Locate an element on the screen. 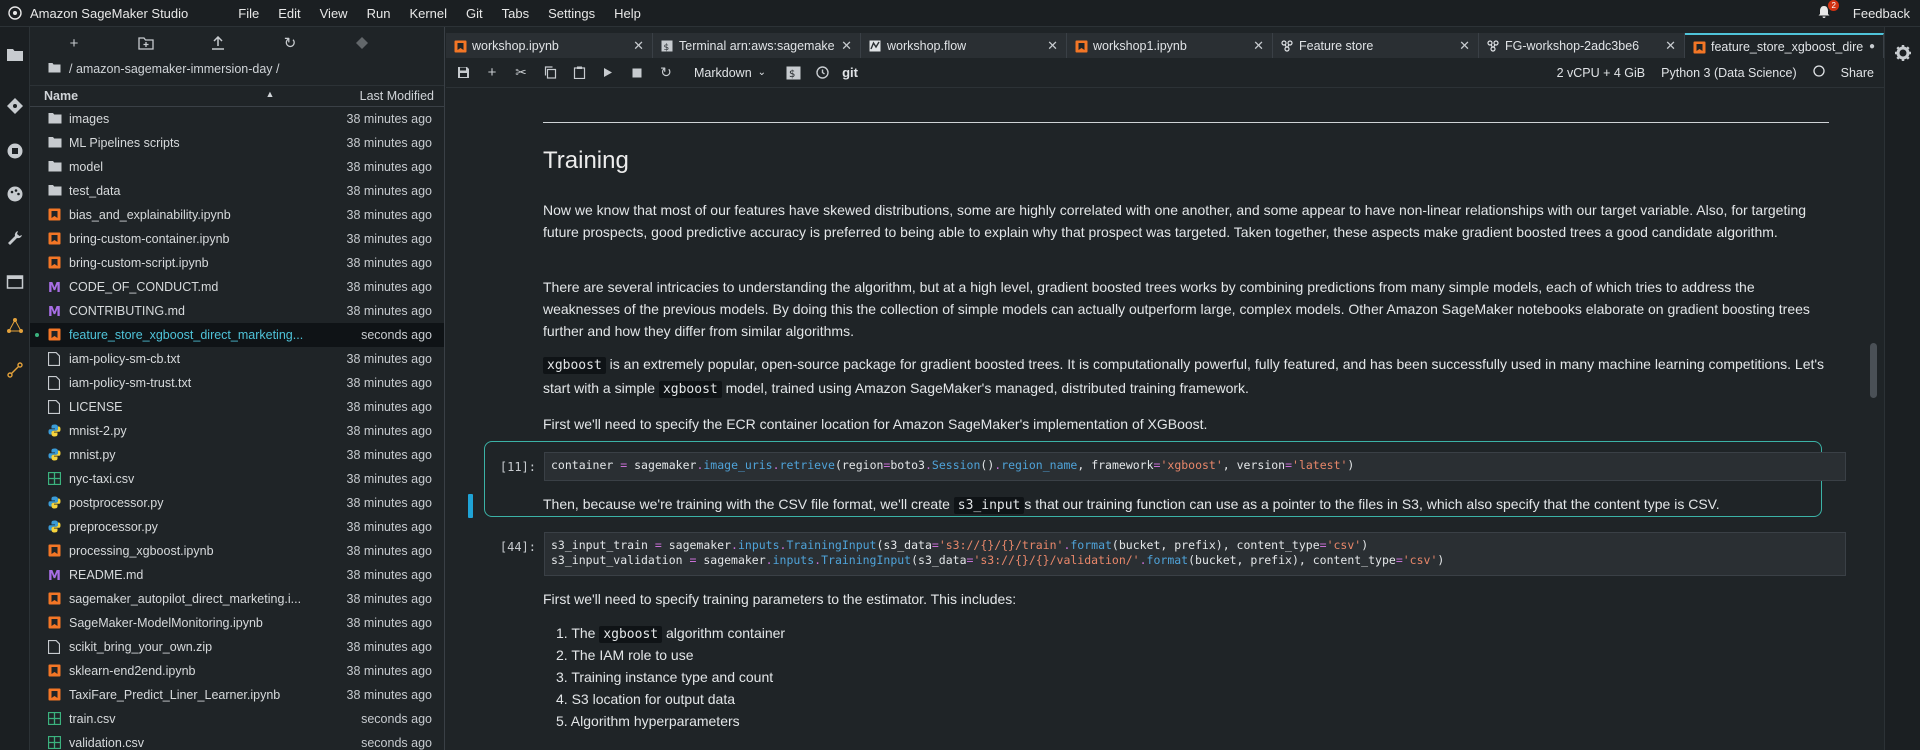  file-row: train.csv seconds ago is located at coordinates (237, 719).